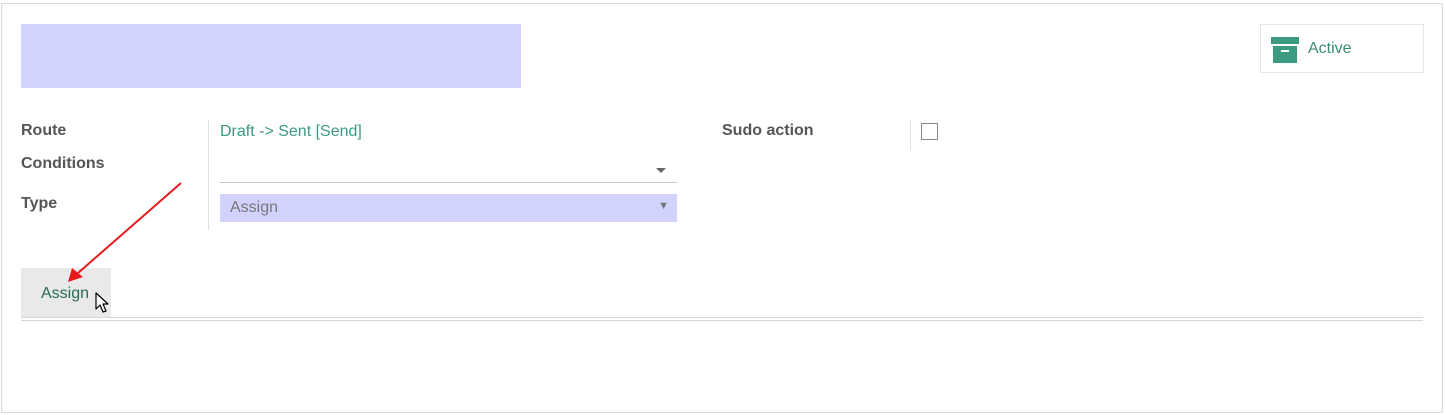  What do you see at coordinates (125, 232) in the screenshot?
I see `annotation-arrow` at bounding box center [125, 232].